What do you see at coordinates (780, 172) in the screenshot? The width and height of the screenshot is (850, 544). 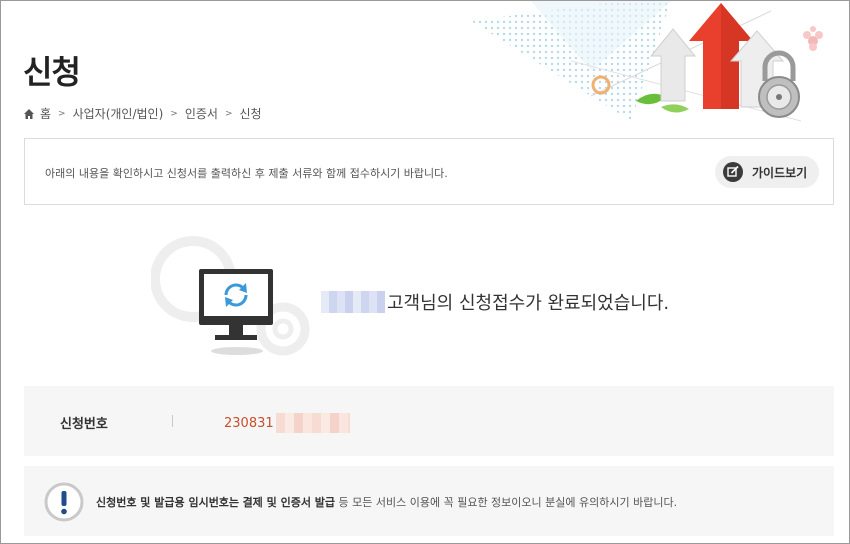 I see `guide-button-label: 가이드보기` at bounding box center [780, 172].